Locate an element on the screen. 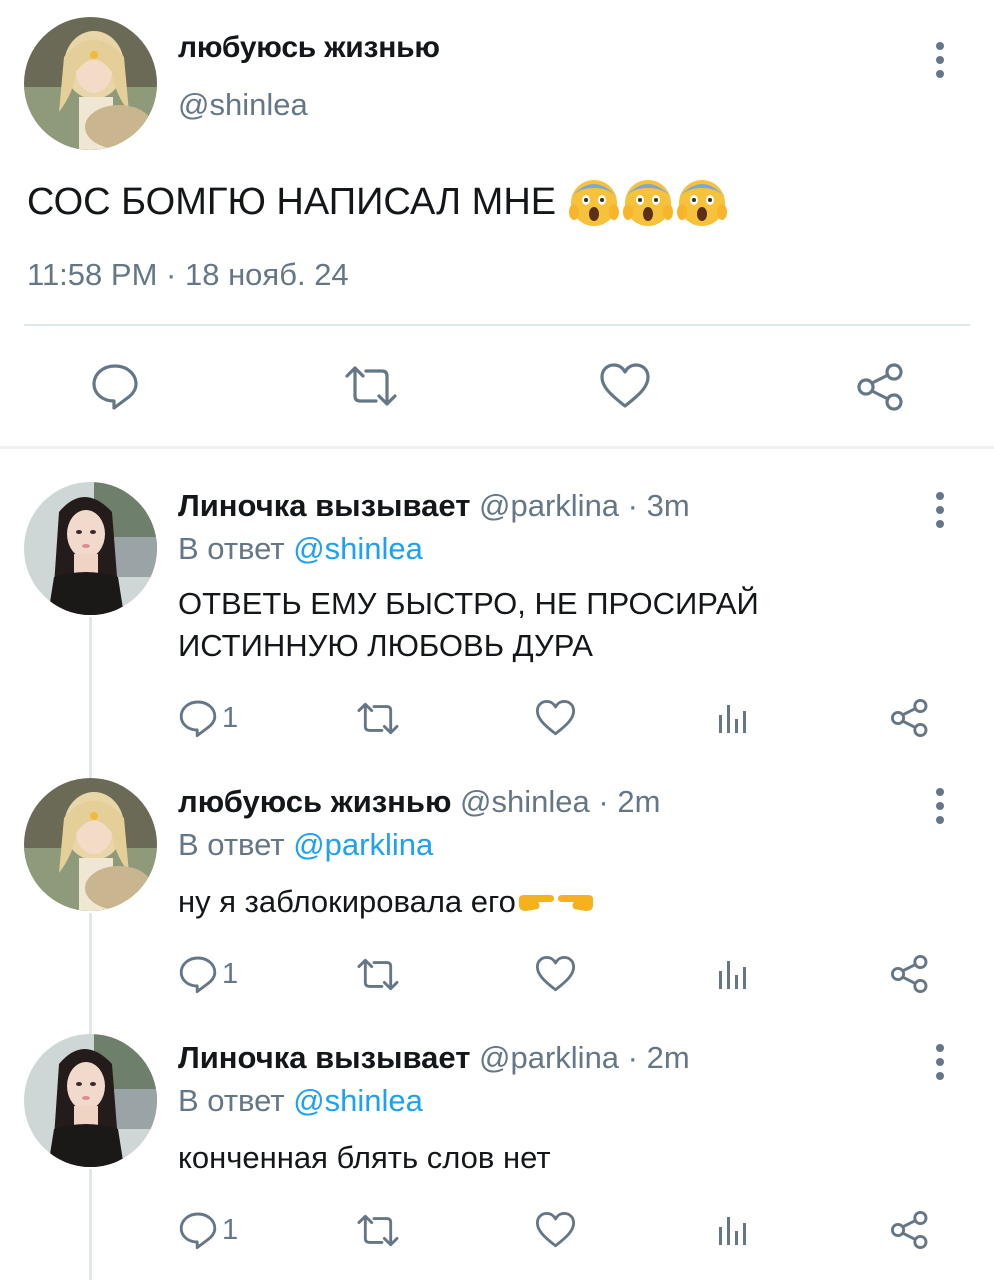  divider is located at coordinates (497, 325).